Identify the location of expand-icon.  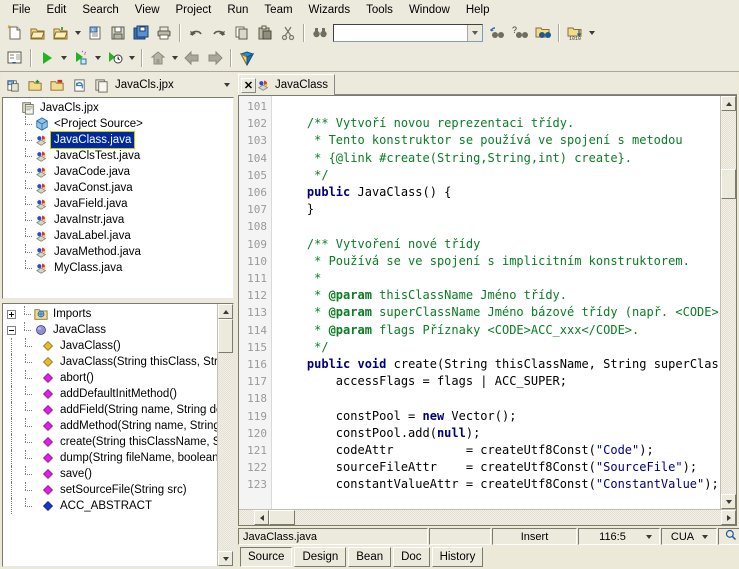
(11, 314).